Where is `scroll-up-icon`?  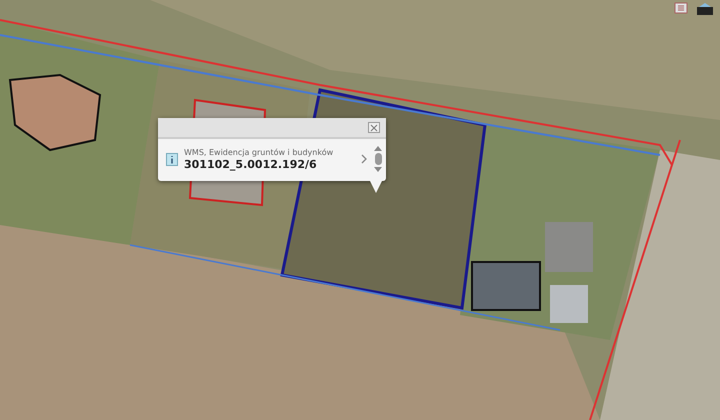 scroll-up-icon is located at coordinates (378, 148).